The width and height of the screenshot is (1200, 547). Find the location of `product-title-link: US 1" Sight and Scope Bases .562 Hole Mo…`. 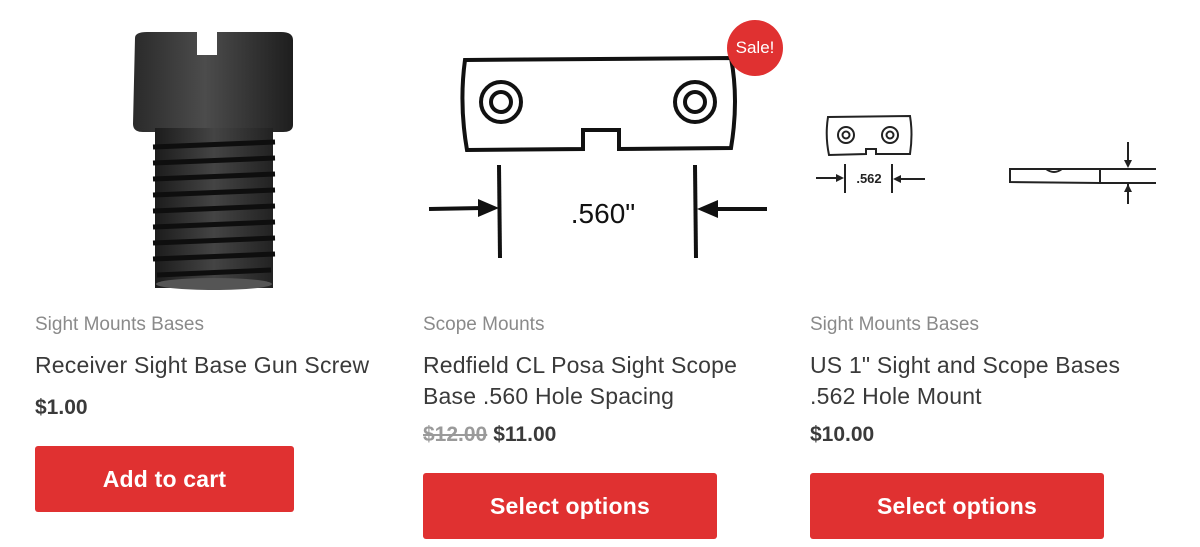

product-title-link: US 1" Sight and Scope Bases .562 Hole Mo… is located at coordinates (990, 381).